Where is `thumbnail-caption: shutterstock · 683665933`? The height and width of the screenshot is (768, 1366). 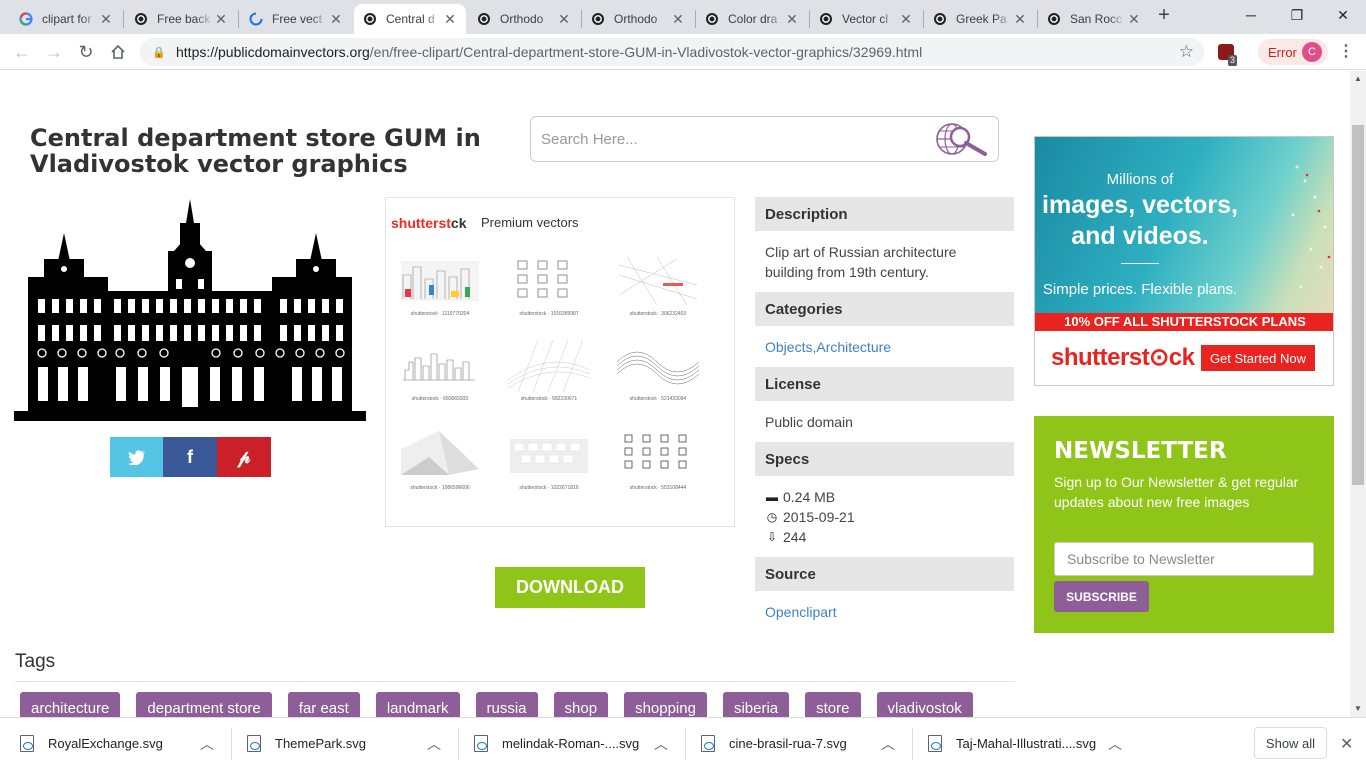
thumbnail-caption: shutterstock · 683665933 is located at coordinates (440, 399).